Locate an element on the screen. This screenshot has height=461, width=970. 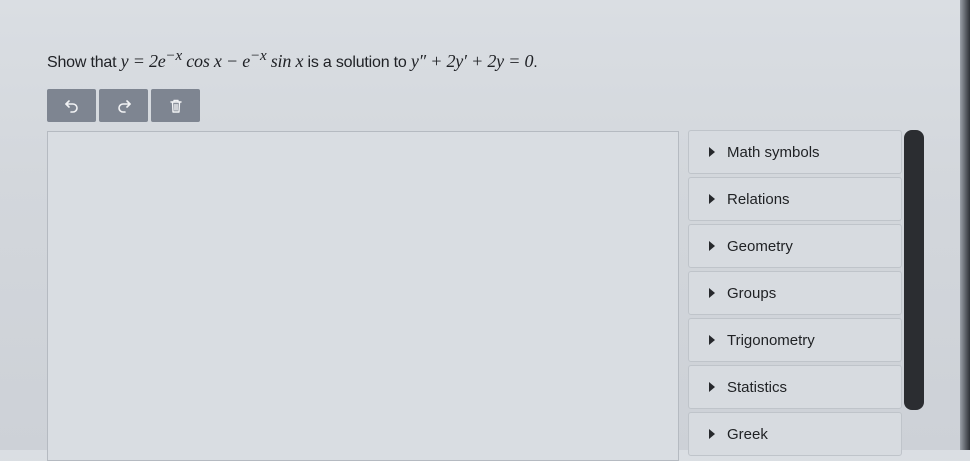
palette-item-relations: Relations is located at coordinates (795, 199).